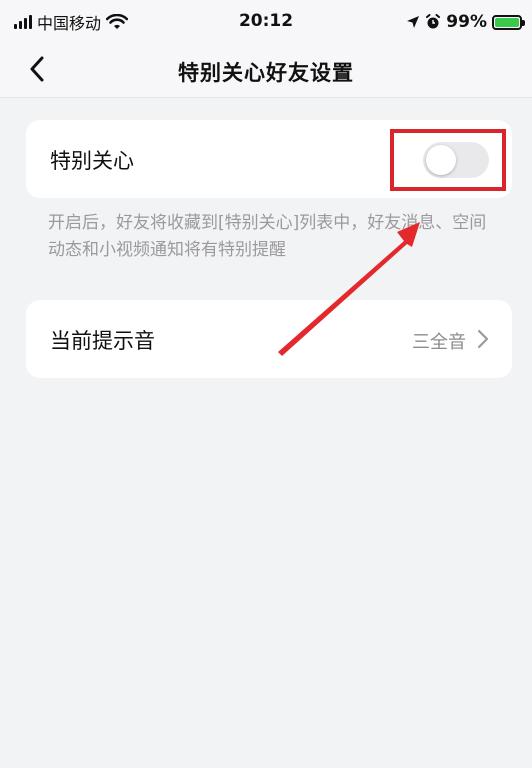 This screenshot has height=768, width=532. I want to click on status-bar: 中国移动 20:12 99%, so click(266, 22).